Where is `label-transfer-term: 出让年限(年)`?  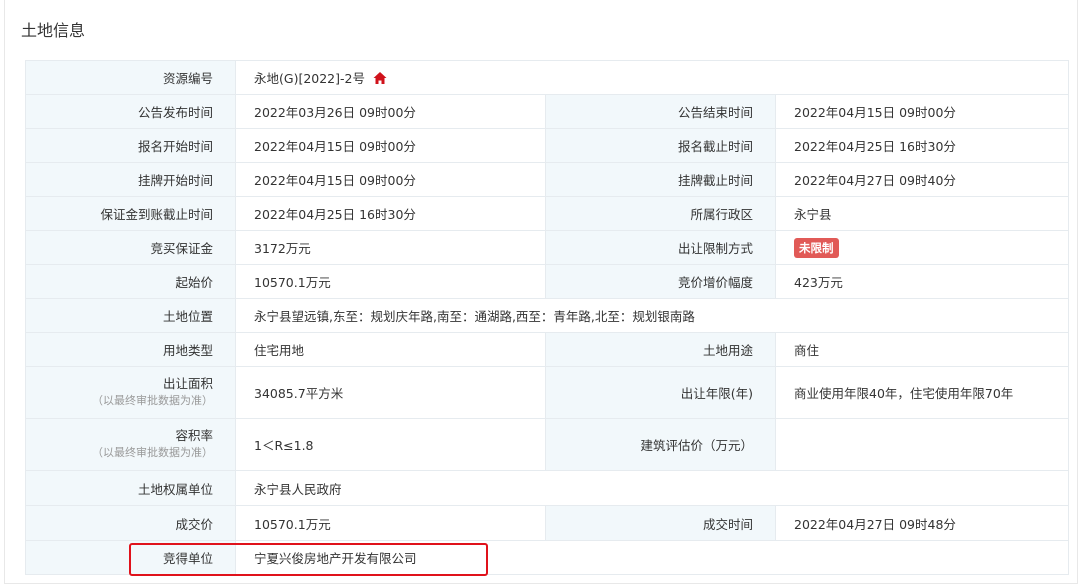
label-transfer-term: 出让年限(年) is located at coordinates (660, 392).